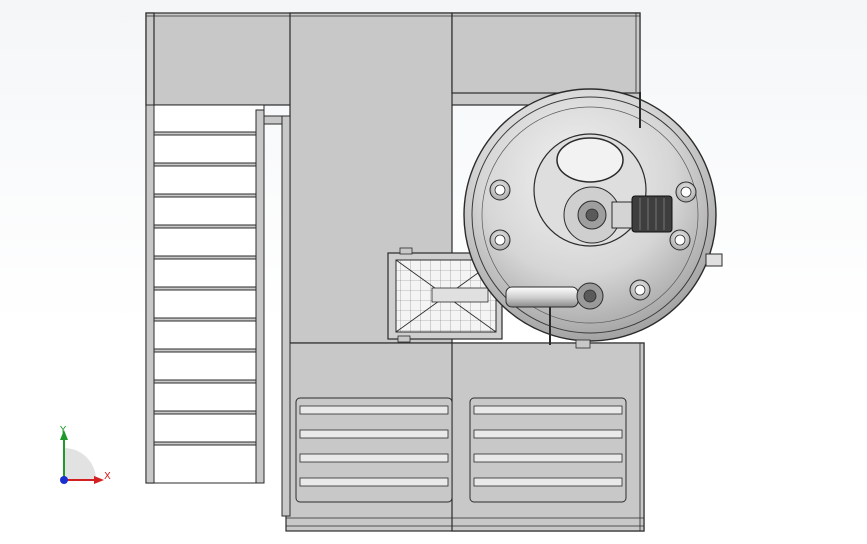  What do you see at coordinates (63, 430) in the screenshot?
I see `y-axis-label: Y` at bounding box center [63, 430].